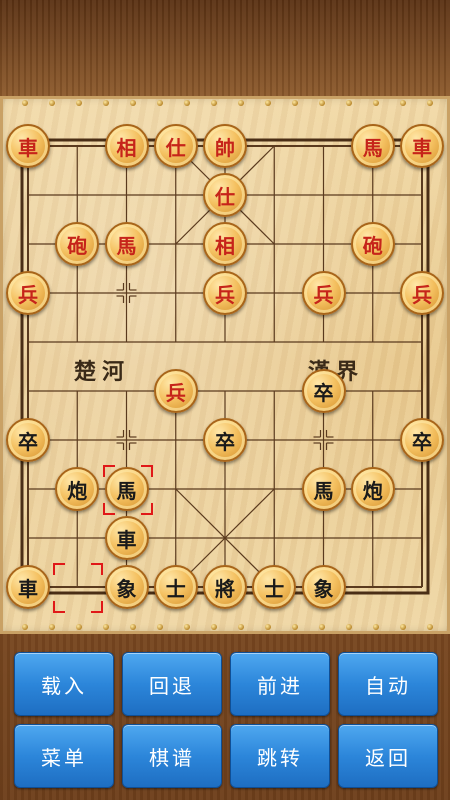 Image resolution: width=450 pixels, height=800 pixels. What do you see at coordinates (64, 756) in the screenshot?
I see `menu-button: 菜单` at bounding box center [64, 756].